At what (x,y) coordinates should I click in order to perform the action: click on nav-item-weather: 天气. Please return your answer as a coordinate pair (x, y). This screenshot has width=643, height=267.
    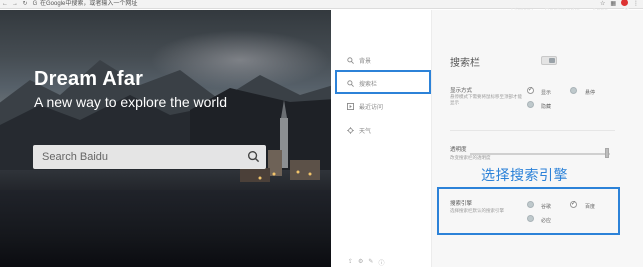
    Looking at the image, I should click on (359, 130).